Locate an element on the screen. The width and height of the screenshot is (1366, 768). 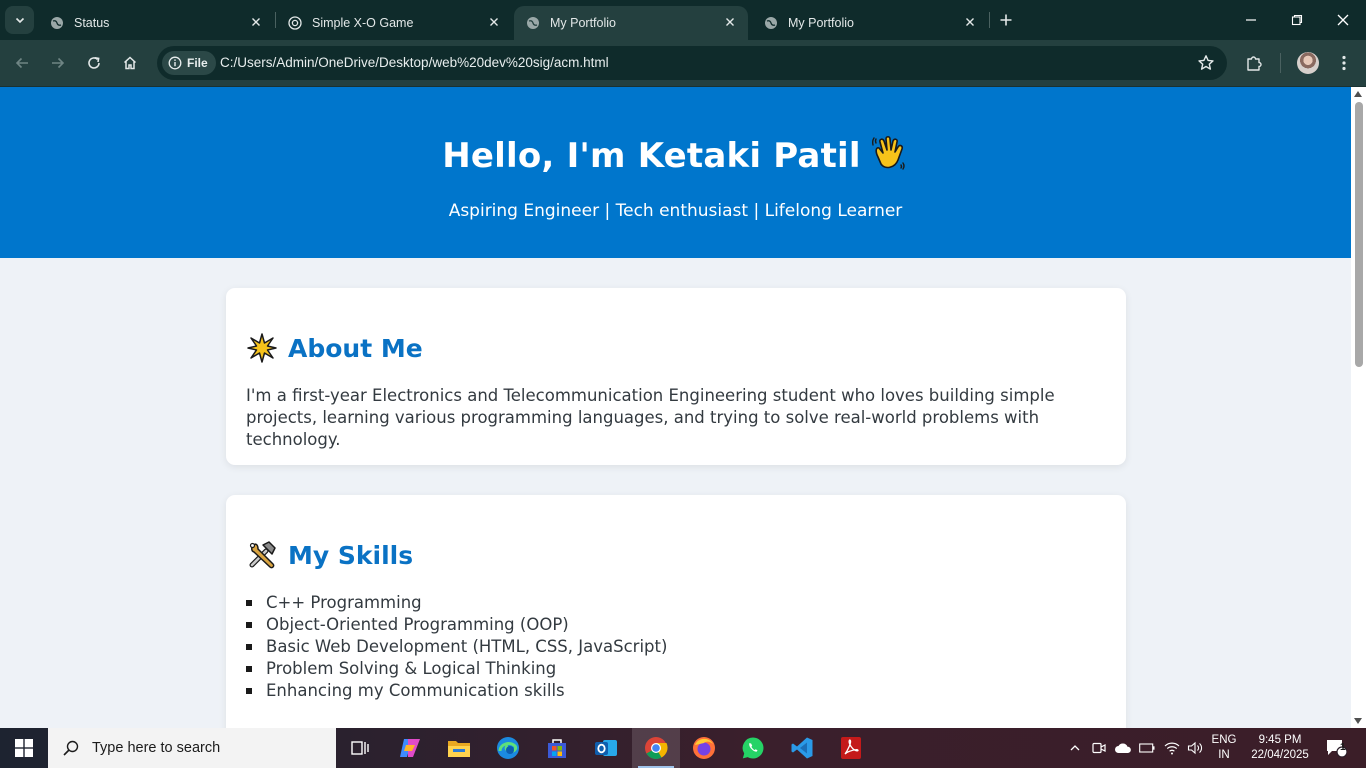
arrow-right-icon is located at coordinates (58, 63).